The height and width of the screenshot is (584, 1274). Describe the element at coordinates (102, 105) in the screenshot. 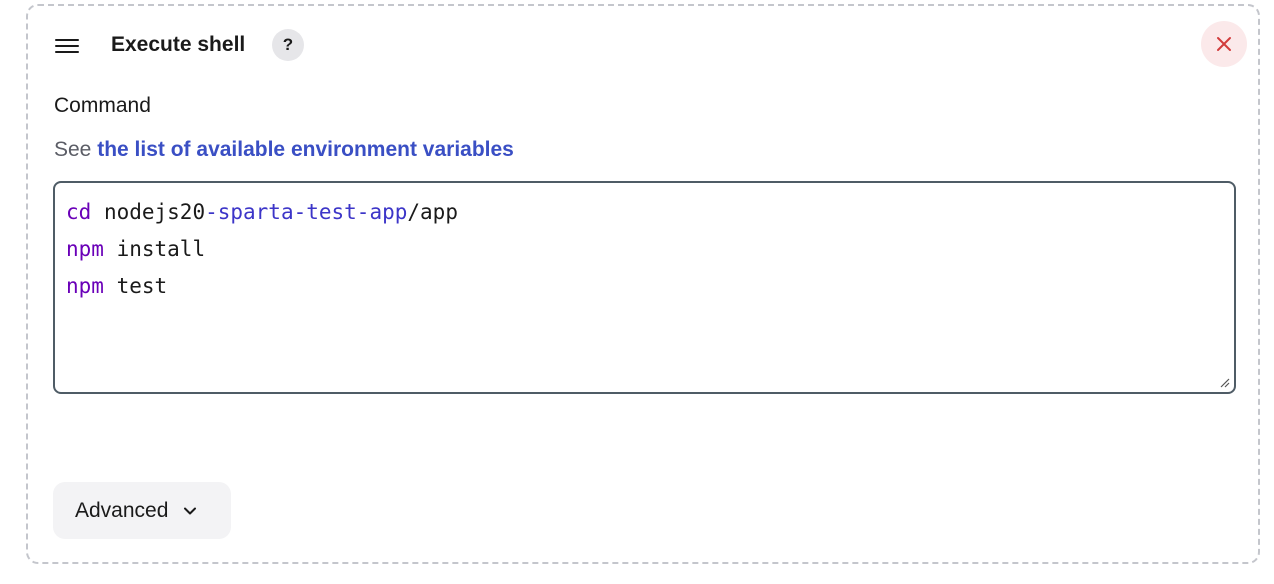

I see `command-label: Command` at that location.